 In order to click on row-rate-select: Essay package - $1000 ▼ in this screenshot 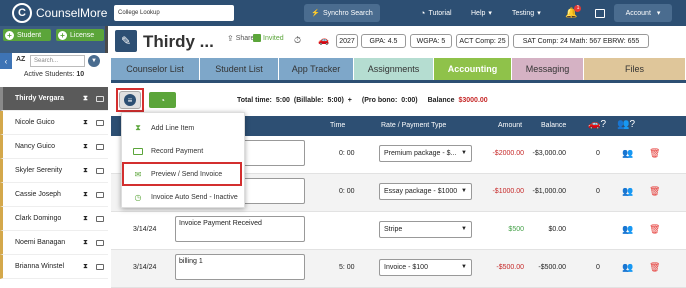, I will do `click(425, 191)`.